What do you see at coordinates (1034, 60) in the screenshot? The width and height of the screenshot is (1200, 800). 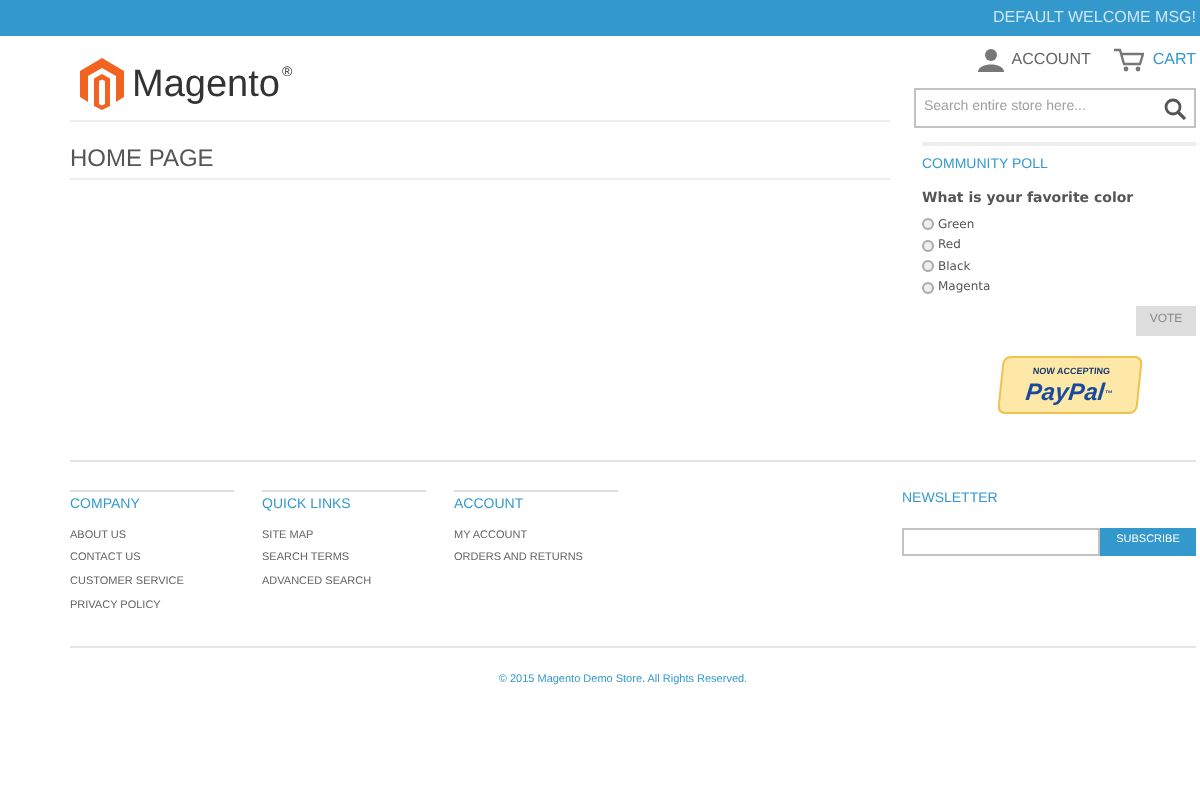 I see `account-link: ACCOUNT` at bounding box center [1034, 60].